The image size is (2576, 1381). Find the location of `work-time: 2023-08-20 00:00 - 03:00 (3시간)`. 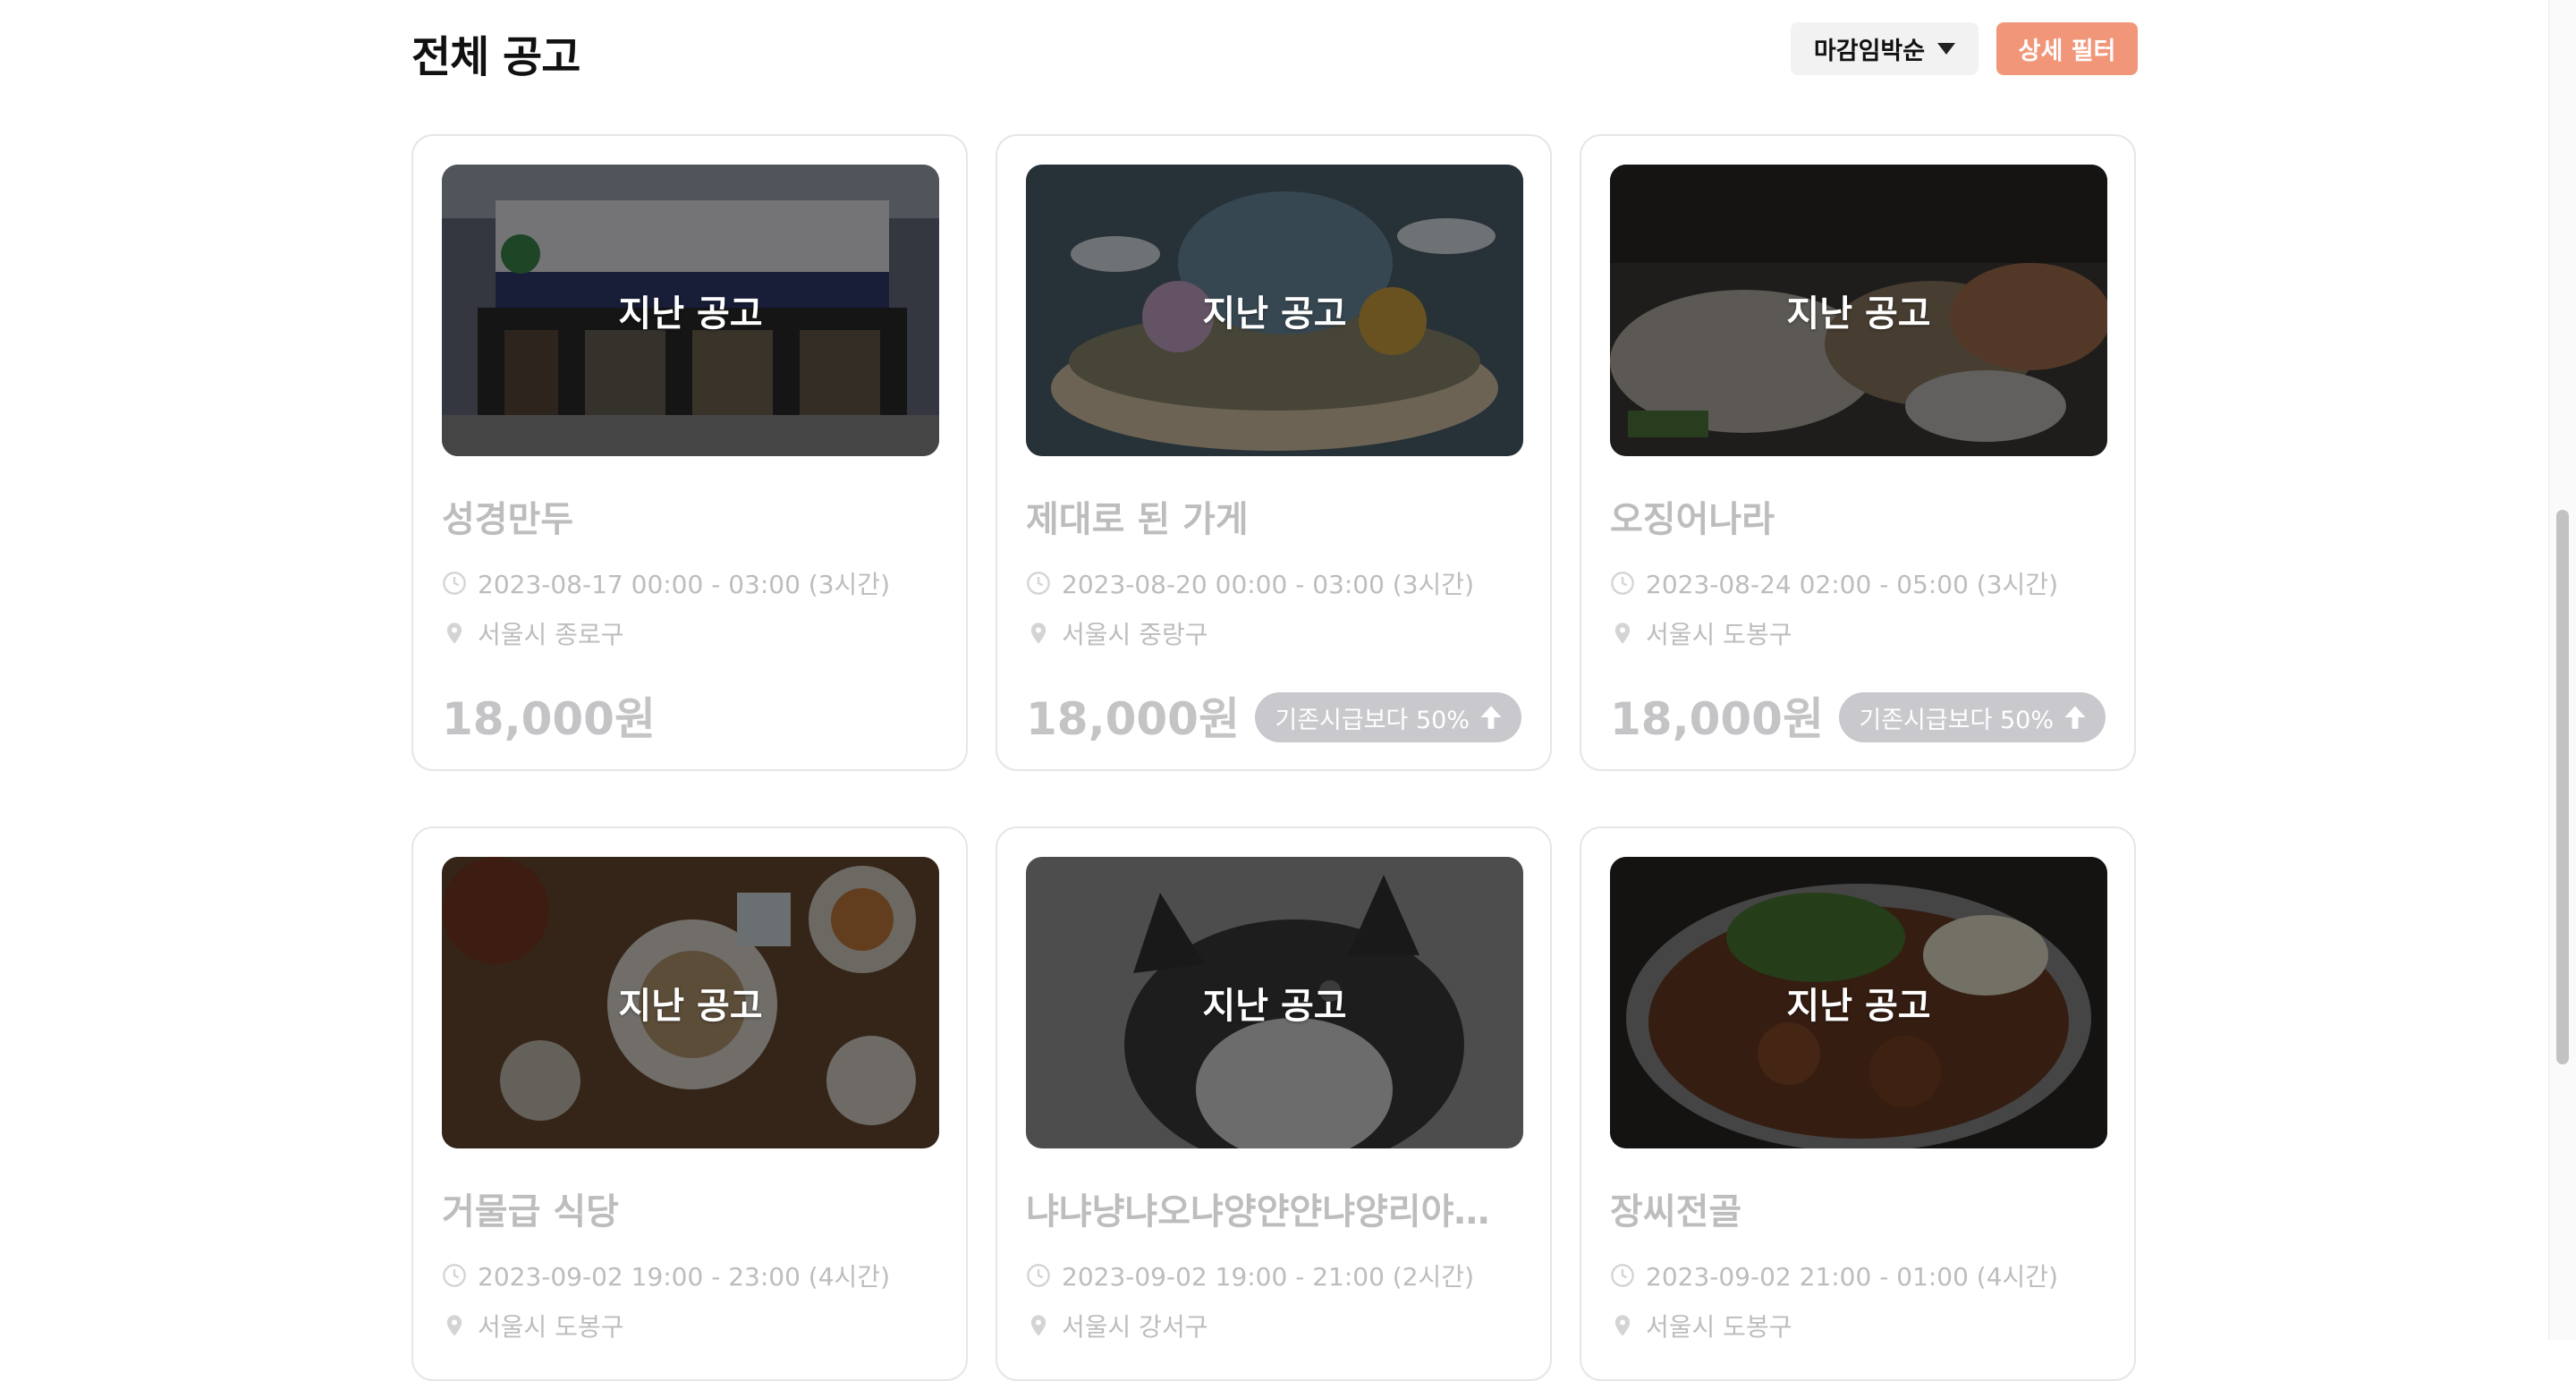

work-time: 2023-08-20 00:00 - 03:00 (3시간) is located at coordinates (1250, 583).